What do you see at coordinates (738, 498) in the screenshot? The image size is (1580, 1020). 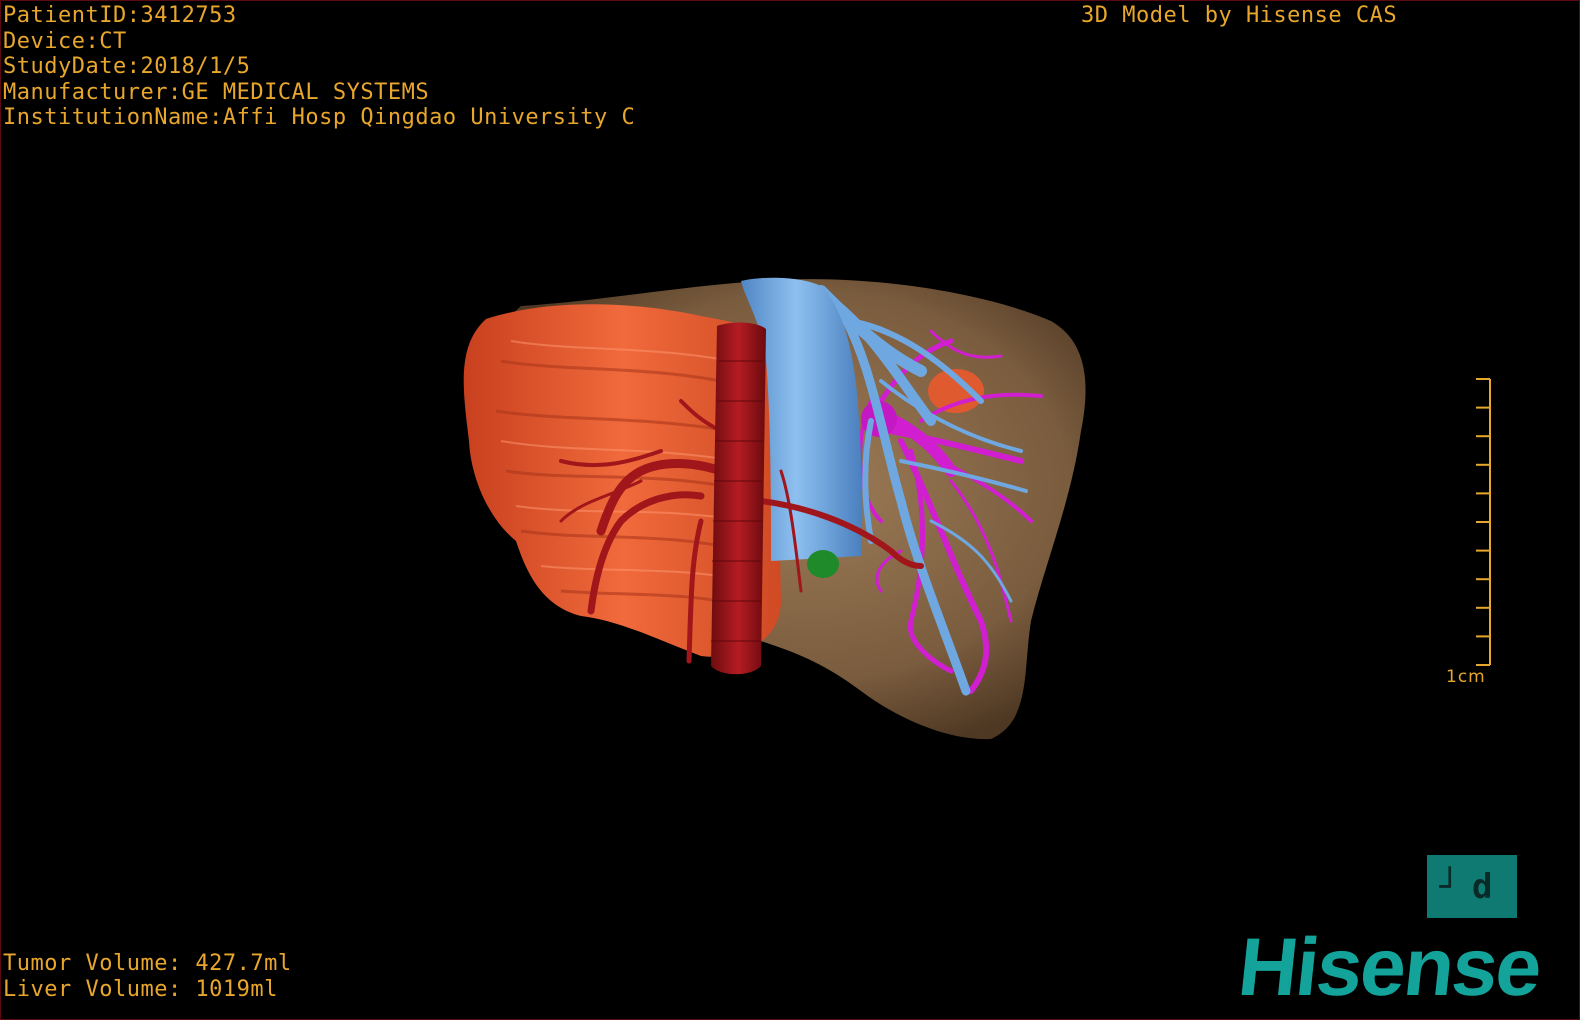 I see `aorta` at bounding box center [738, 498].